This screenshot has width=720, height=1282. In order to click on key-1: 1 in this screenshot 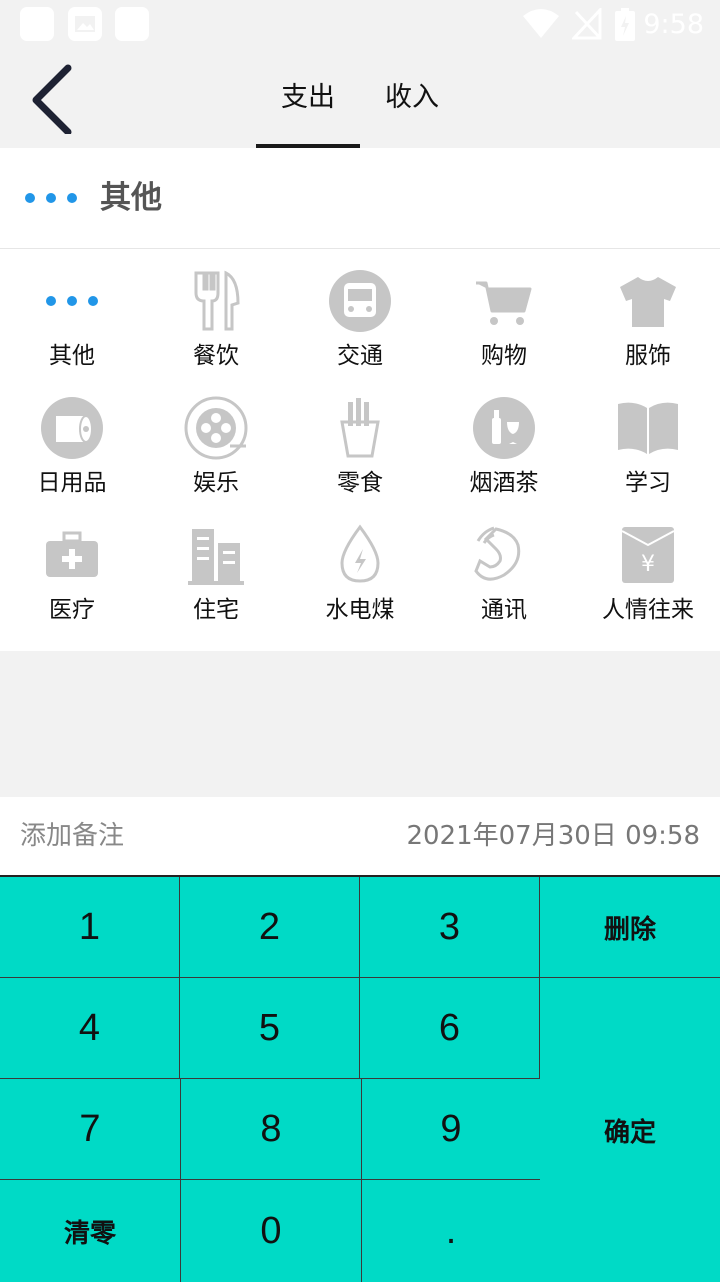, I will do `click(90, 927)`.